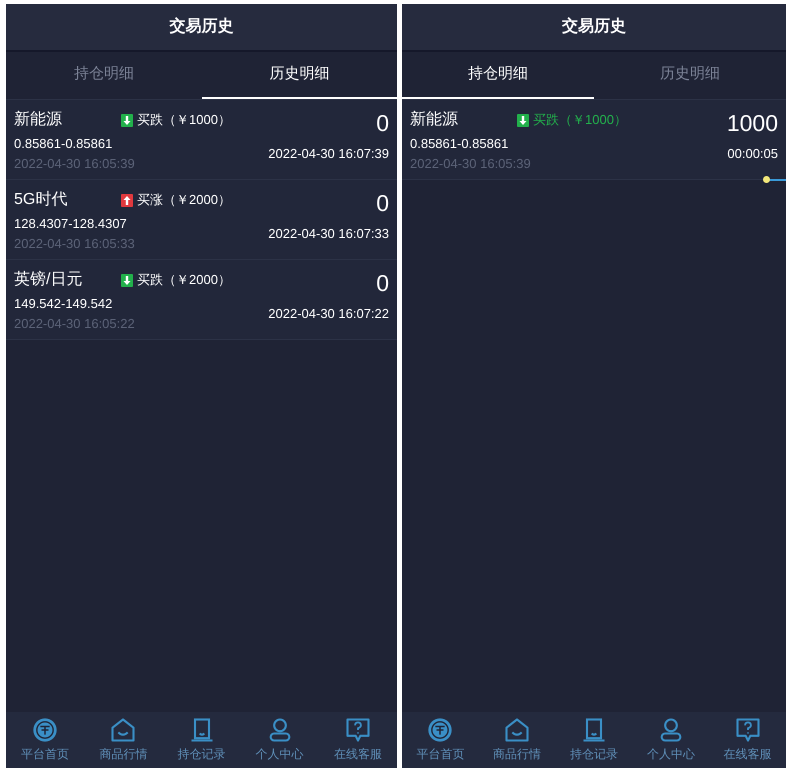 The image size is (790, 768). Describe the element at coordinates (328, 154) in the screenshot. I see `close-time: 2022-04-30 16:07:39` at that location.